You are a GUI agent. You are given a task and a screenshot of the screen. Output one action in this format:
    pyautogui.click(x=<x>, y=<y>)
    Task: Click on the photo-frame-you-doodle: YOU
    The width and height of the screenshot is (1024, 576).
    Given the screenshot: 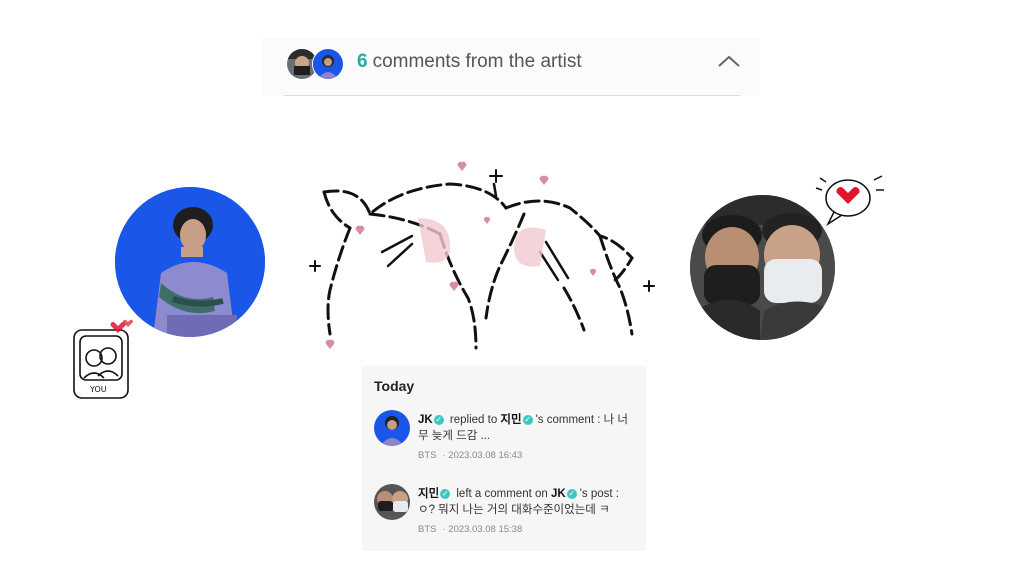 What is the action you would take?
    pyautogui.click(x=103, y=359)
    